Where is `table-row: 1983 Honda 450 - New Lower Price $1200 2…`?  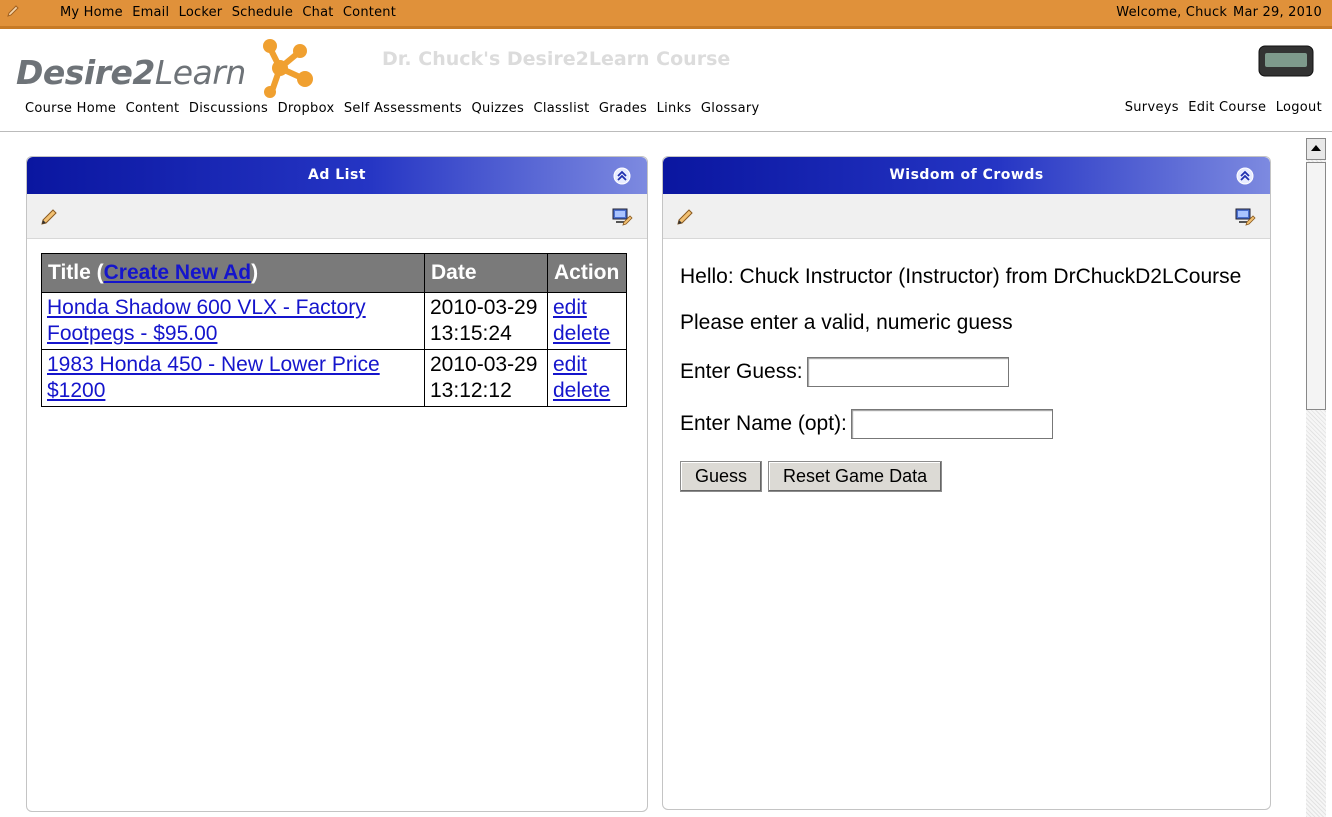 table-row: 1983 Honda 450 - New Lower Price $1200 2… is located at coordinates (334, 378).